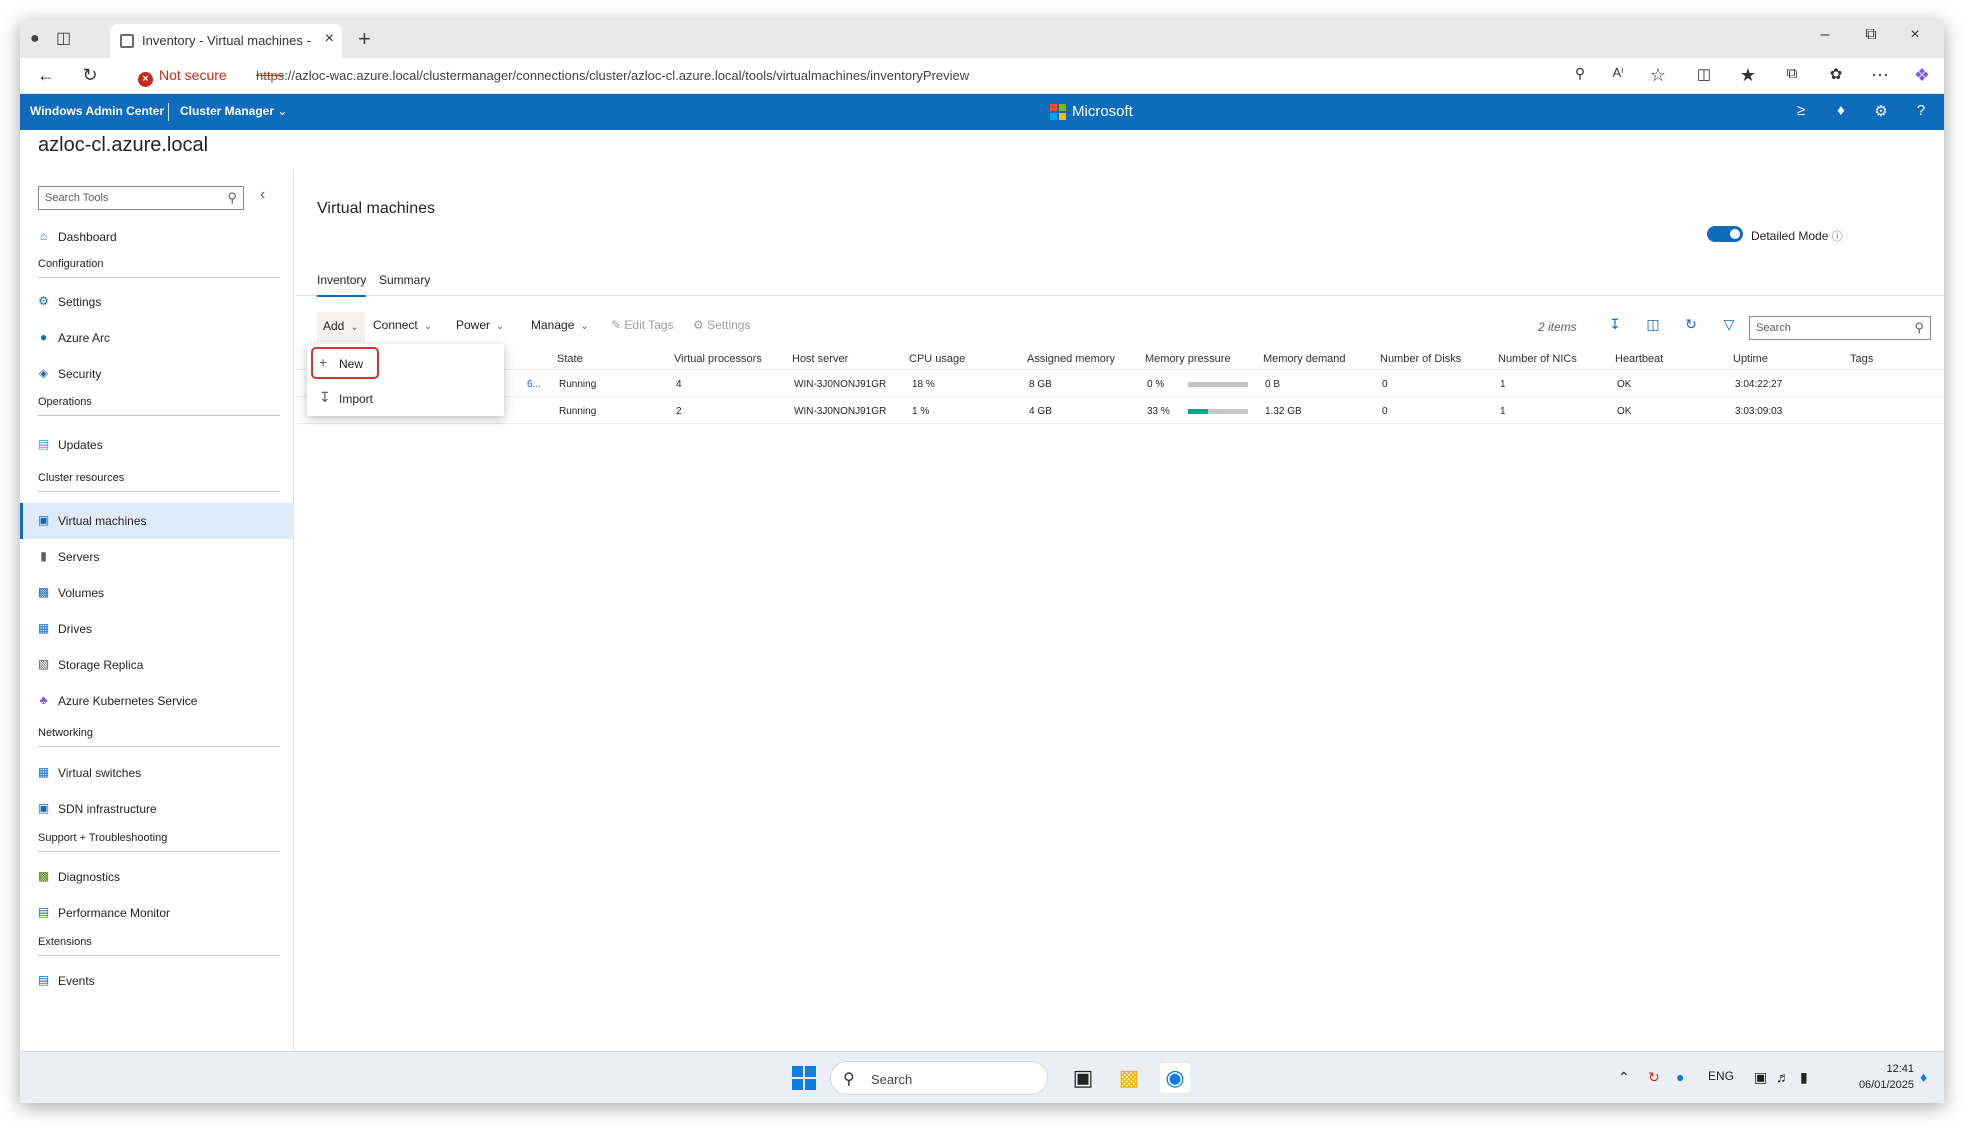 The height and width of the screenshot is (1143, 1984). What do you see at coordinates (1658, 75) in the screenshot?
I see `favorite-star-icon: ☆` at bounding box center [1658, 75].